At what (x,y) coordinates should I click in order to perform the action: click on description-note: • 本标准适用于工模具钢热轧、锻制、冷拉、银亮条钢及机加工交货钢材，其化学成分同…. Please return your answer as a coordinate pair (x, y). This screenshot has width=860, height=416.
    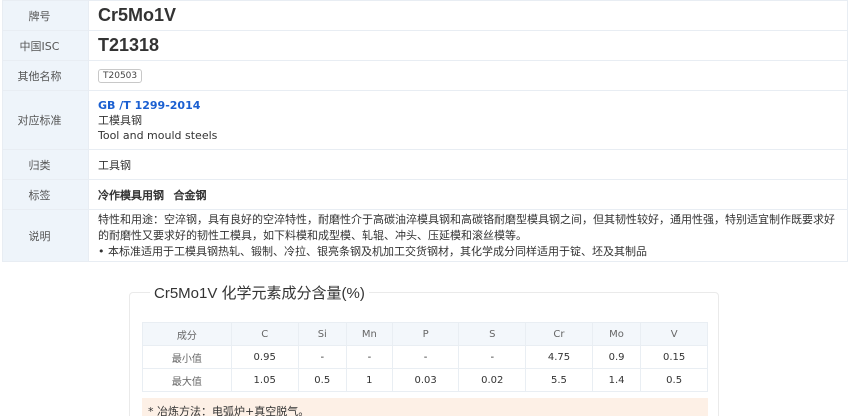
    Looking at the image, I should click on (372, 251).